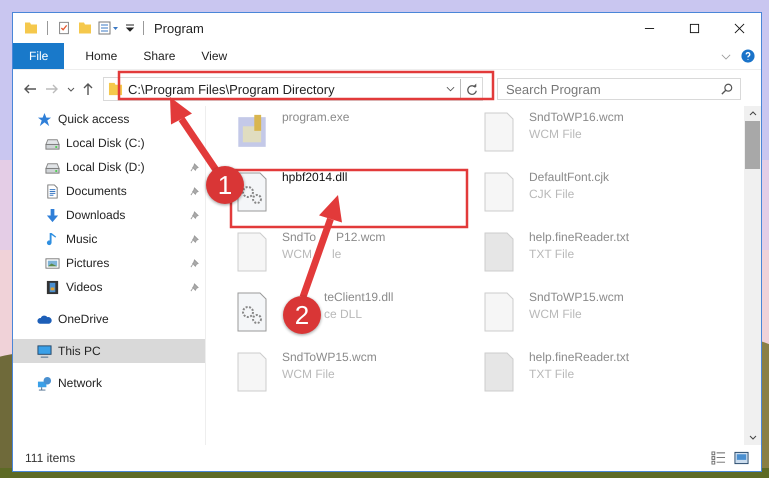  I want to click on sidebar-item: Quick access, so click(109, 119).